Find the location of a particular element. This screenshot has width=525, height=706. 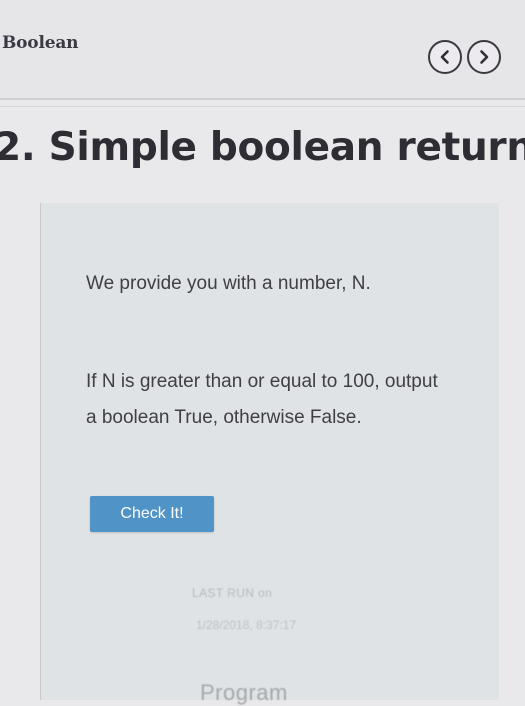

page-title: 2. Simple boolean return is located at coordinates (262, 147).